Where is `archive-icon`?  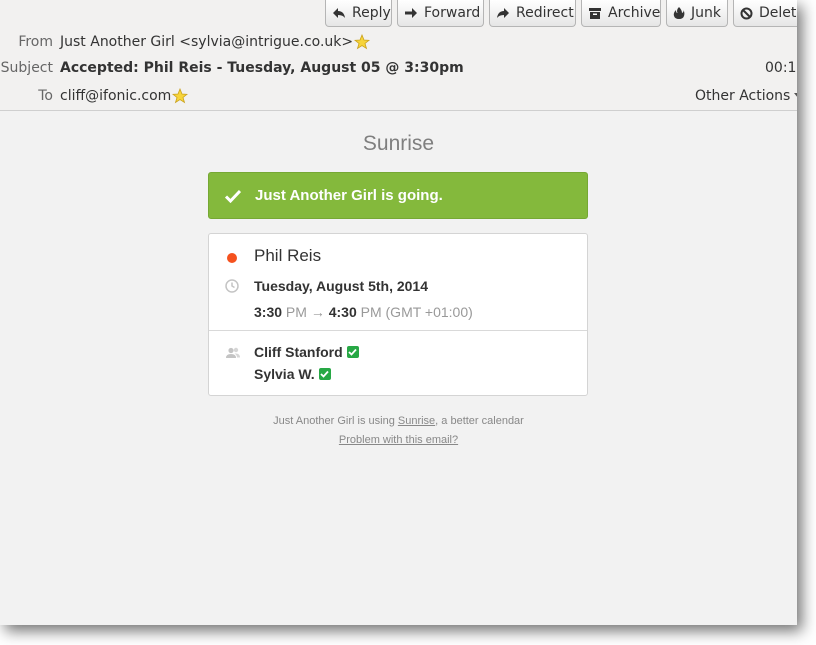
archive-icon is located at coordinates (595, 13).